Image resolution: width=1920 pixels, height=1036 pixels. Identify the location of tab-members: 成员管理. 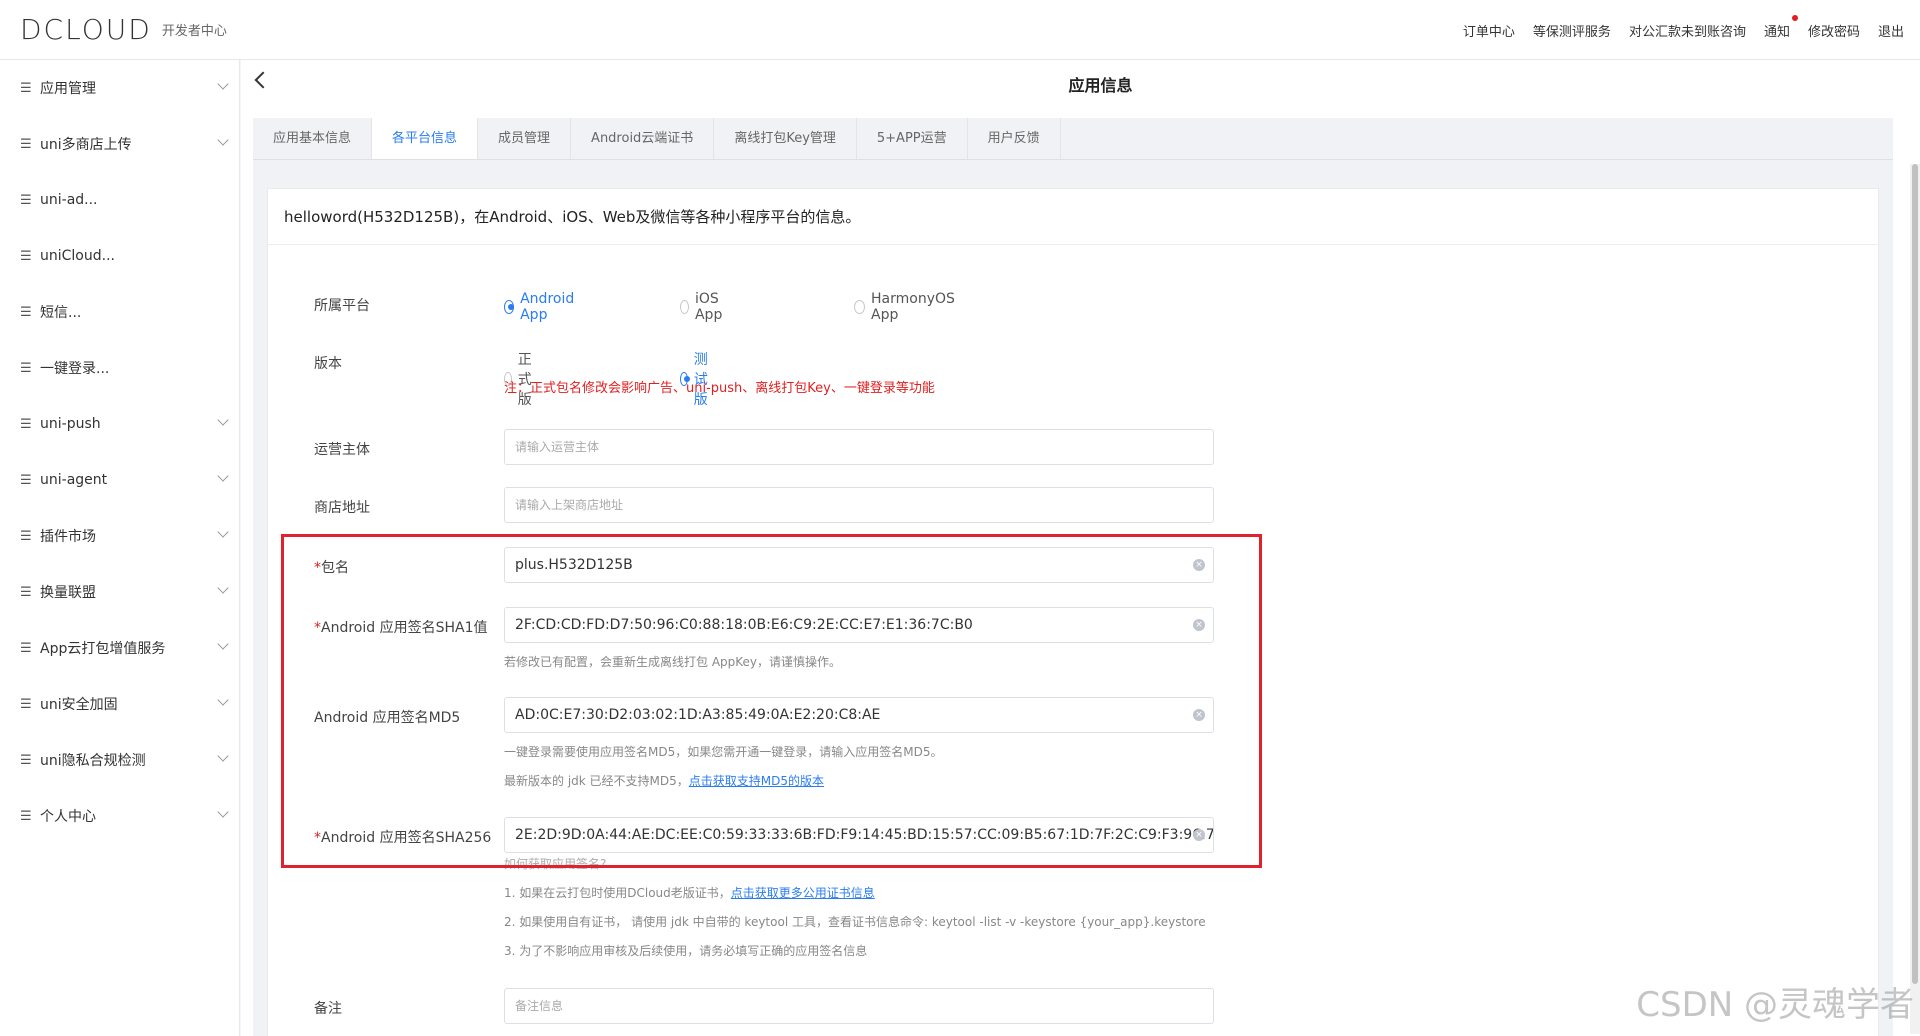
(525, 138).